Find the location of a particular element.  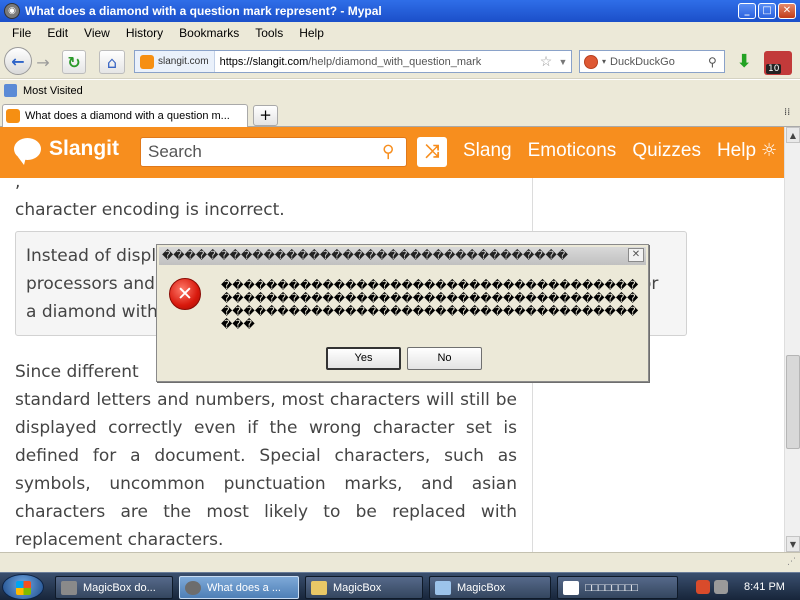

theme-toggle-sun-icon: ☼ is located at coordinates (769, 150).